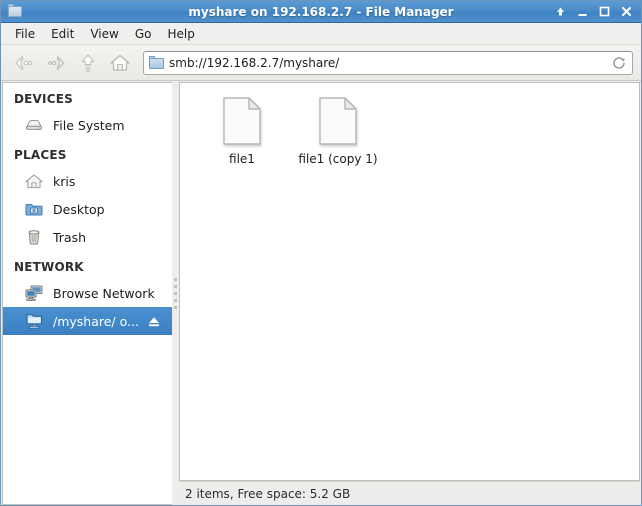 The height and width of the screenshot is (506, 642). I want to click on path-input: smb://192.168.2.7/myshare/, so click(389, 63).